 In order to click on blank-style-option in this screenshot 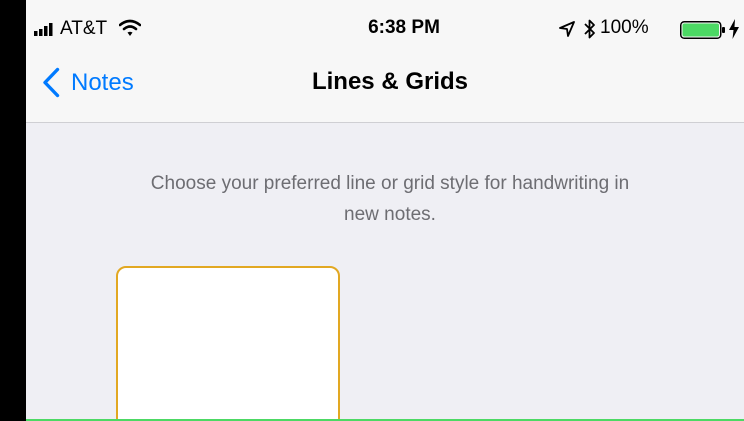, I will do `click(228, 343)`.